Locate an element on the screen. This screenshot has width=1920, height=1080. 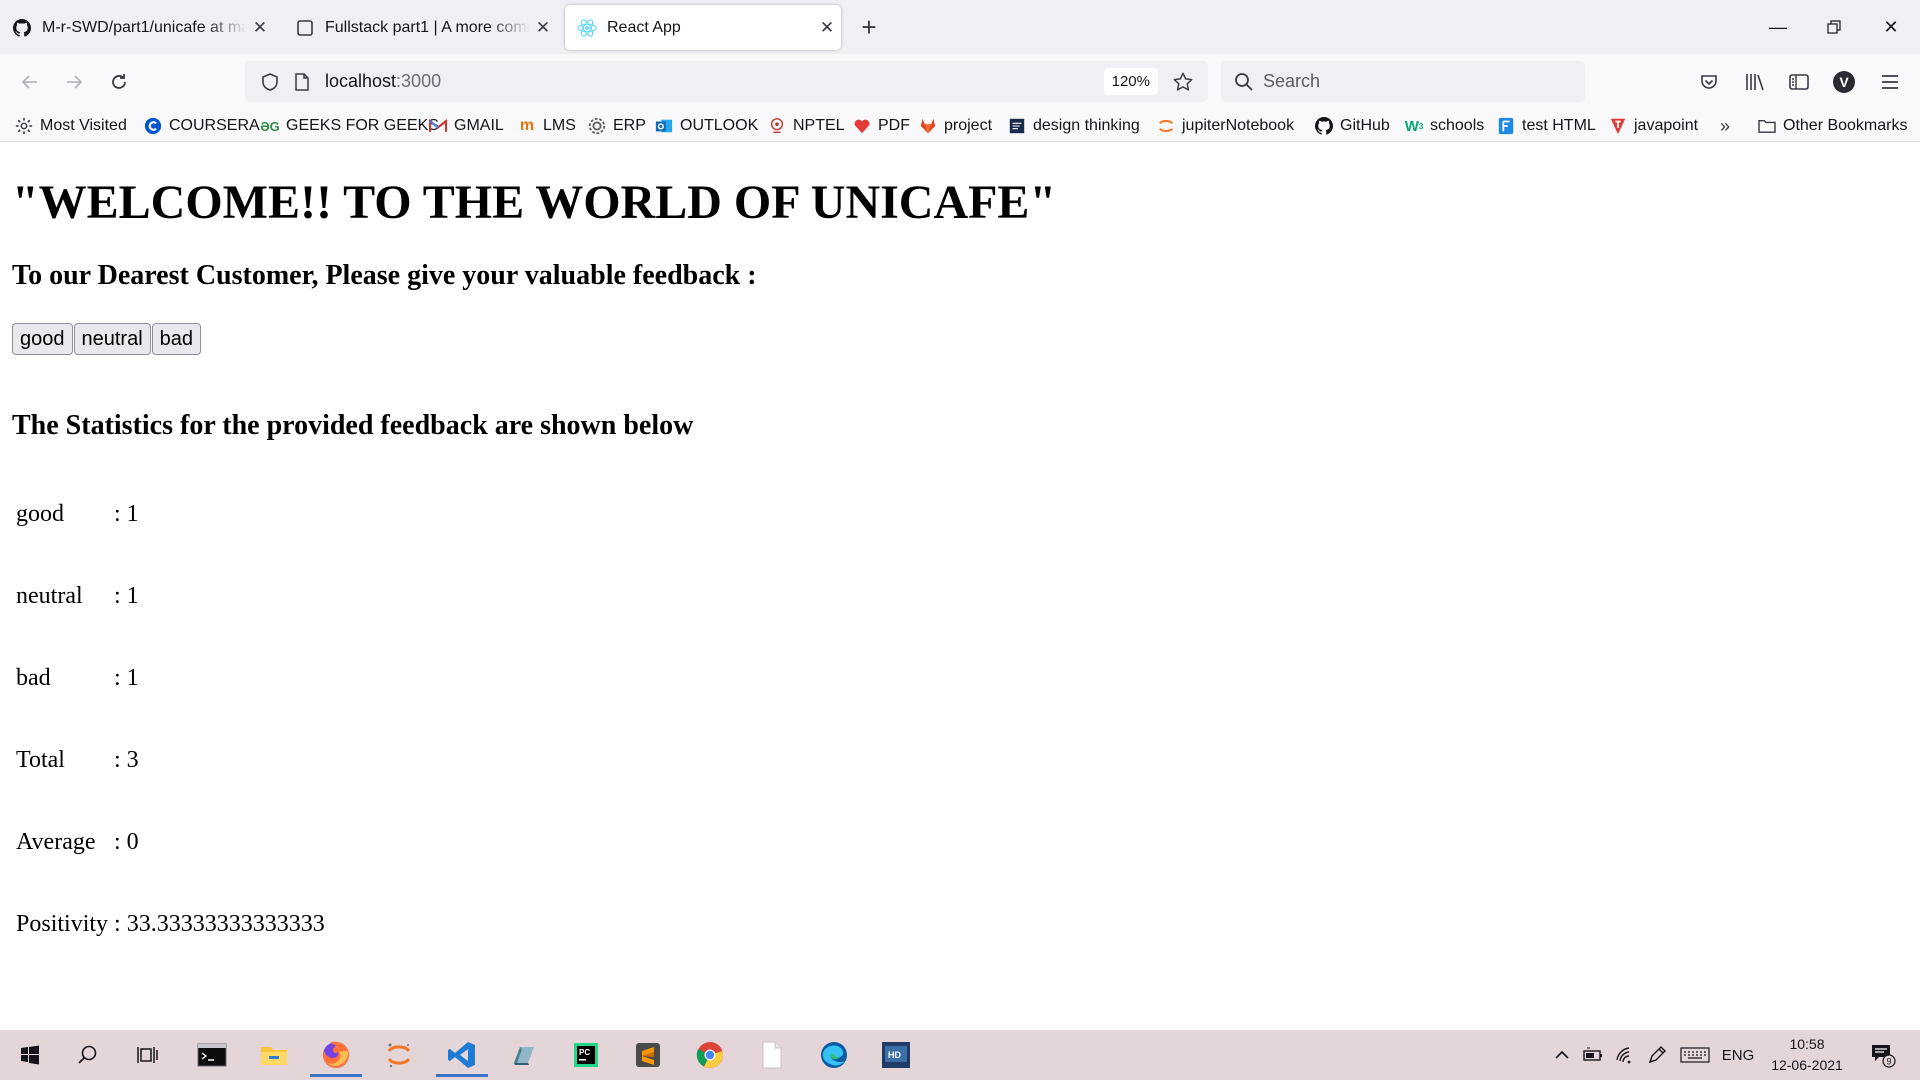
tab-fullstack-part1: Fullstack part1 | A more complex state ✕ is located at coordinates (420, 27).